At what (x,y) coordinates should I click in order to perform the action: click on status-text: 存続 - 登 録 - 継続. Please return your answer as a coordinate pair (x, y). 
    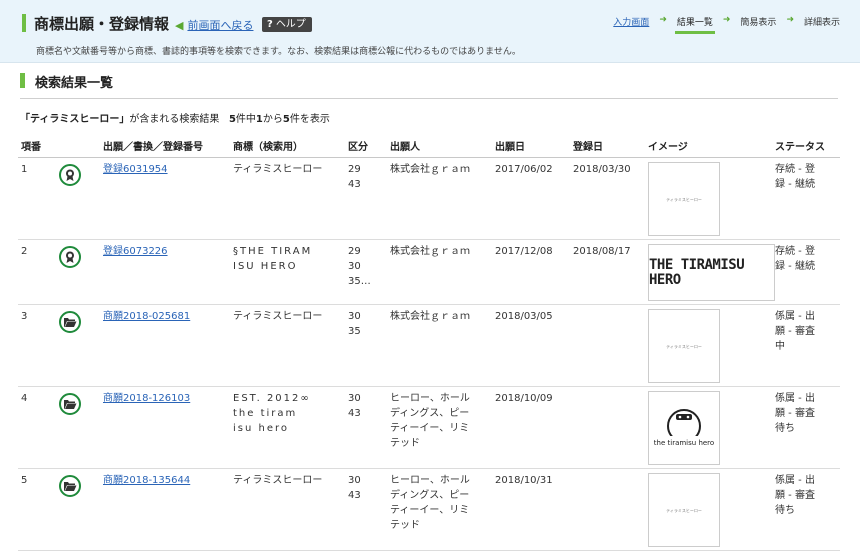
    Looking at the image, I should click on (806, 198).